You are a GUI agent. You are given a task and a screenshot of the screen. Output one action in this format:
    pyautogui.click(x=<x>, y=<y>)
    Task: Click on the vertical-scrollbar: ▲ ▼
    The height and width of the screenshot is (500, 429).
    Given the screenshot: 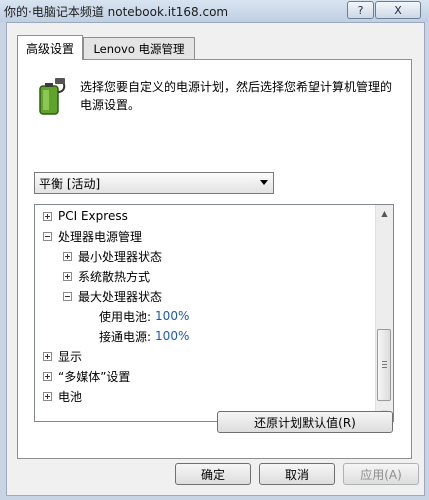 What is the action you would take?
    pyautogui.click(x=384, y=313)
    